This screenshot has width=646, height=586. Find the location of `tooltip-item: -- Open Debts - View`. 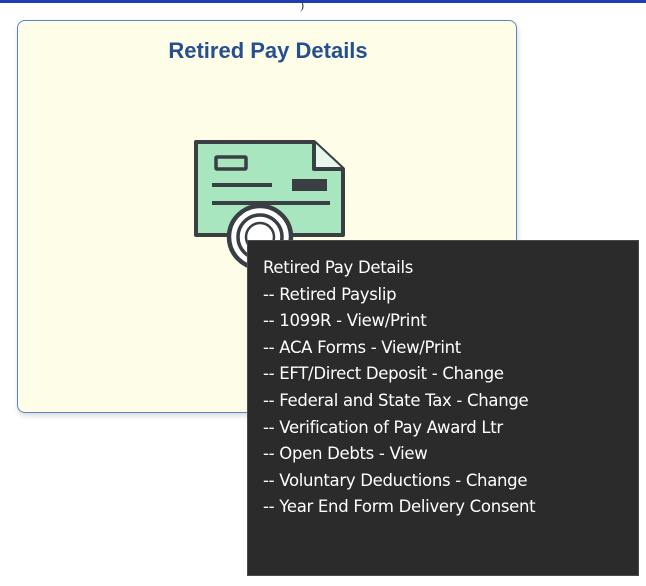

tooltip-item: -- Open Debts - View is located at coordinates (345, 454).